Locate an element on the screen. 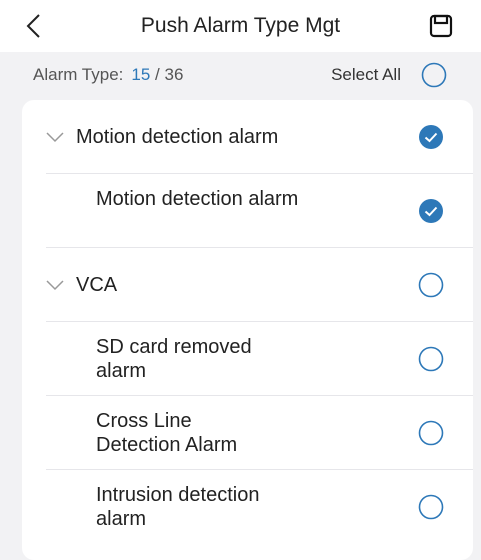  save-icon is located at coordinates (441, 26).